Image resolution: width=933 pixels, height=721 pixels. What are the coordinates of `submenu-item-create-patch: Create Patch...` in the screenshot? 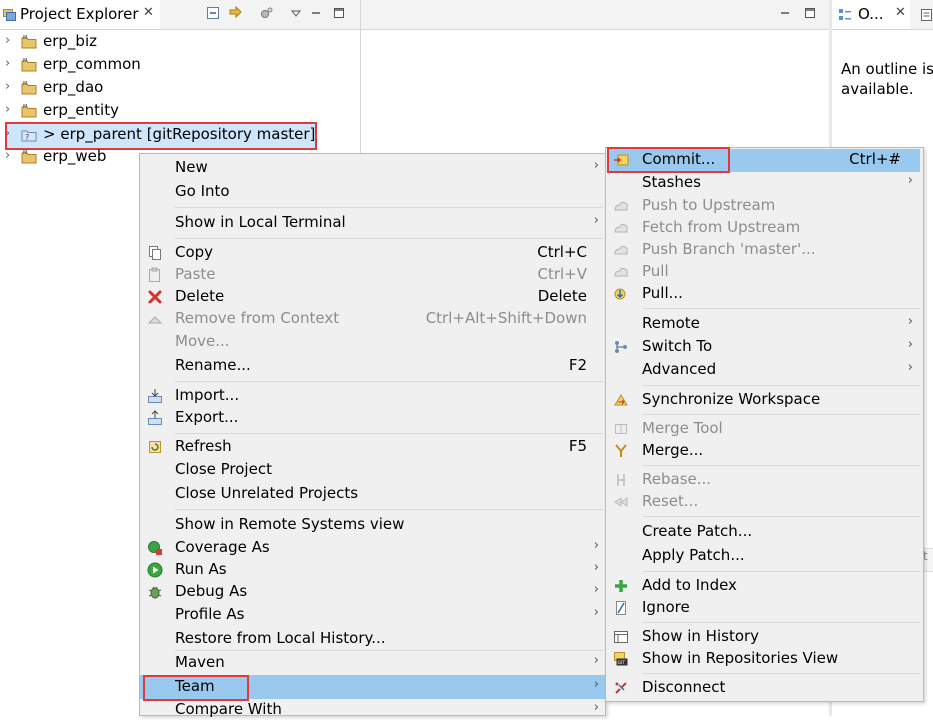 It's located at (764, 532).